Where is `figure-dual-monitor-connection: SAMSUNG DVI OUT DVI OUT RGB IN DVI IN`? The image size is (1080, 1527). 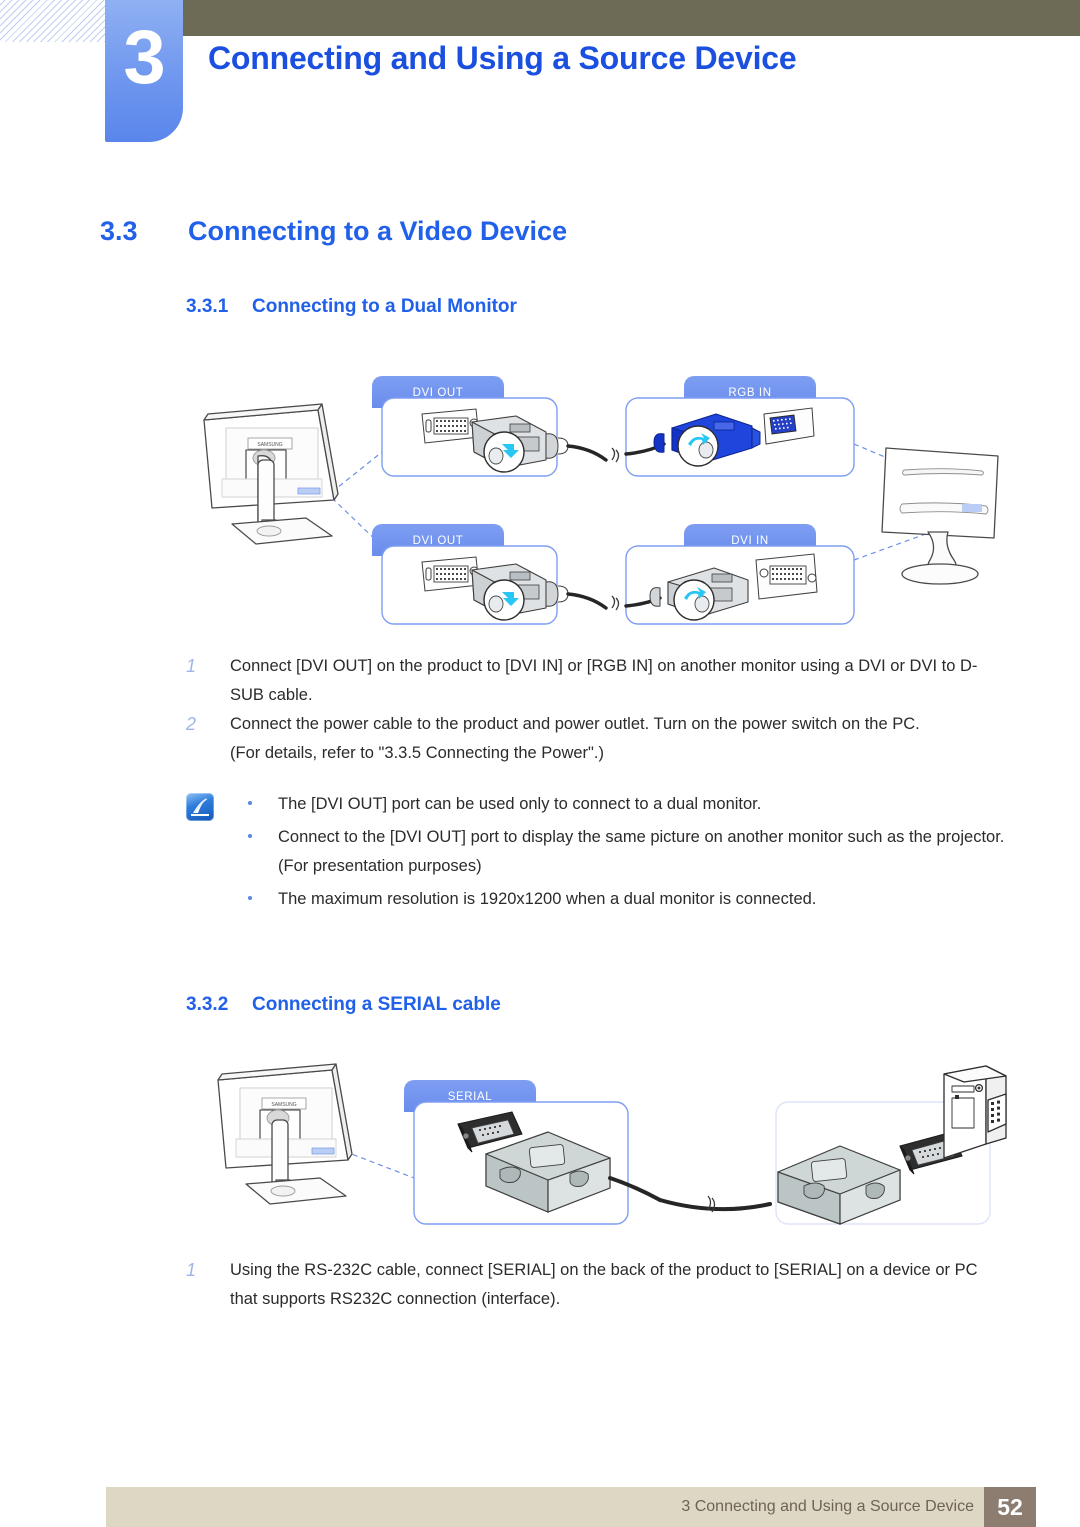
figure-dual-monitor-connection: SAMSUNG DVI OUT DVI OUT RGB IN DVI IN is located at coordinates (601, 497).